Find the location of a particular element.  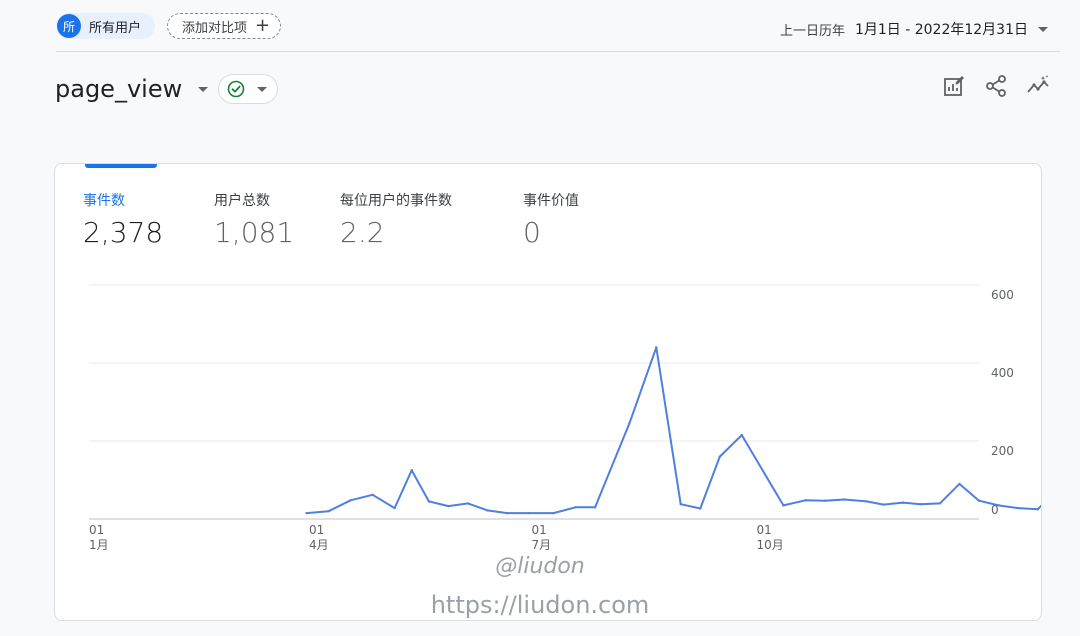

plus-icon: + is located at coordinates (263, 25).